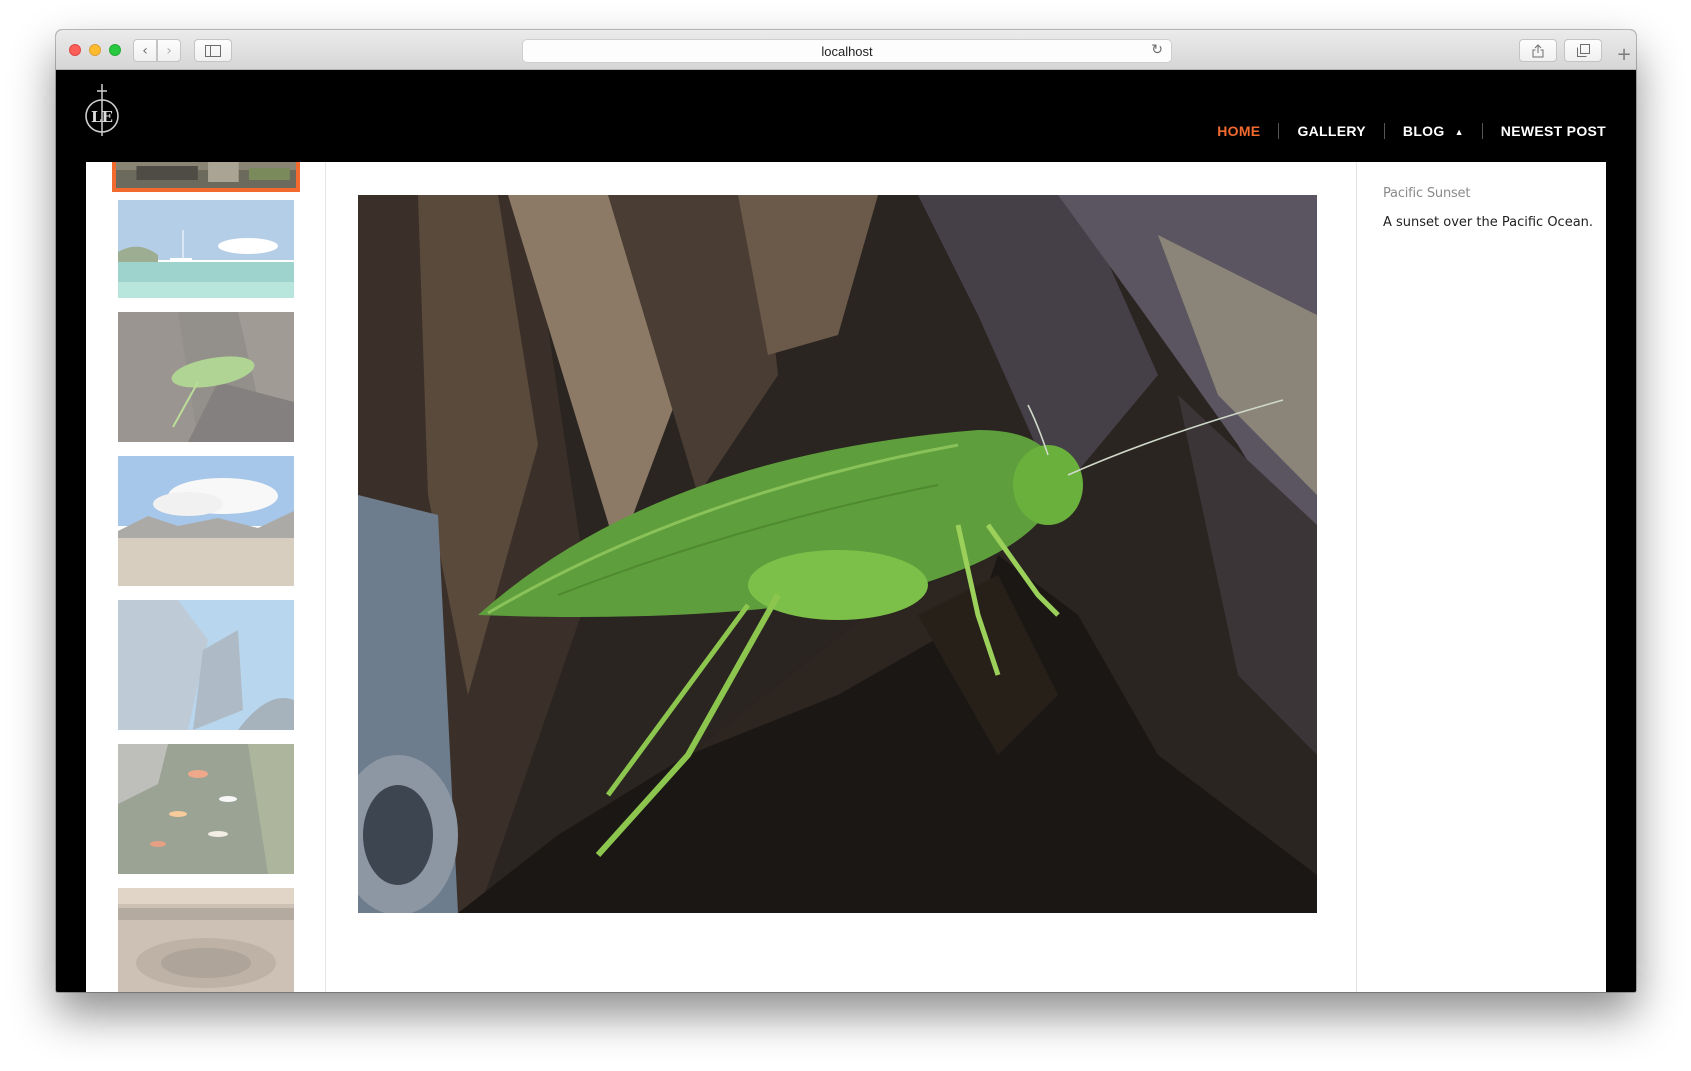 Image resolution: width=1691 pixels, height=1071 pixels. I want to click on tabs-icon, so click(1583, 50).